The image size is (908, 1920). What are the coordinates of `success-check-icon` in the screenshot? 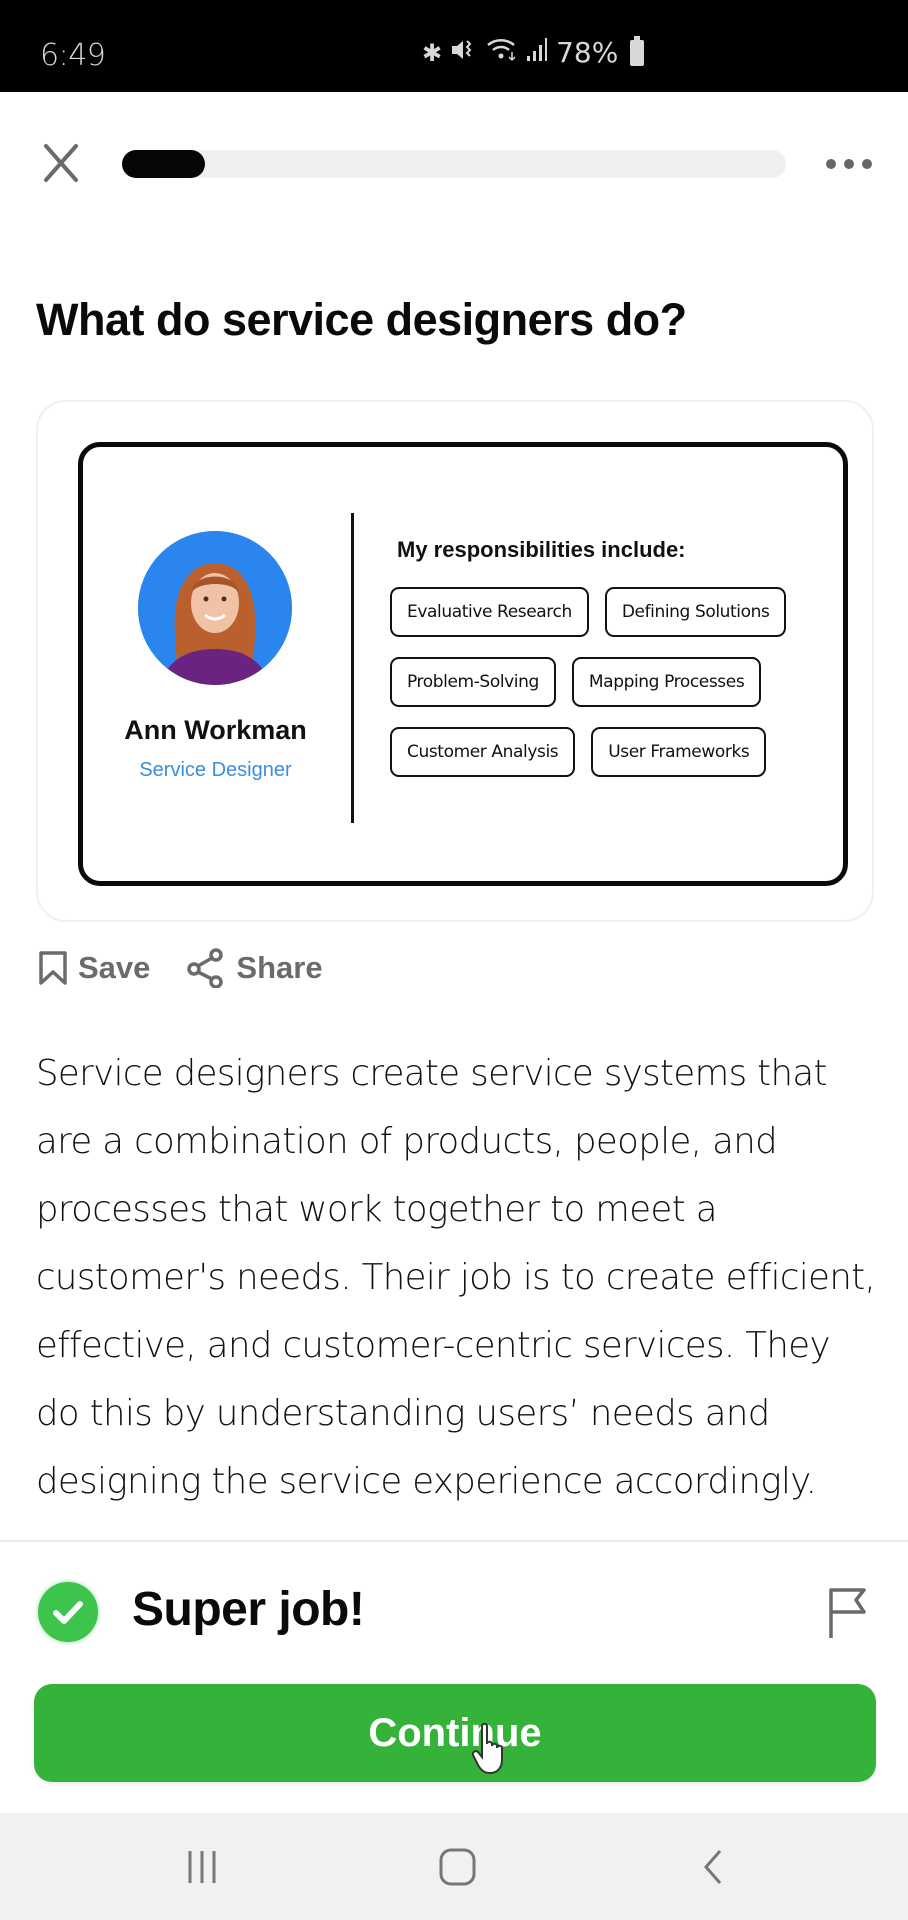 It's located at (68, 1612).